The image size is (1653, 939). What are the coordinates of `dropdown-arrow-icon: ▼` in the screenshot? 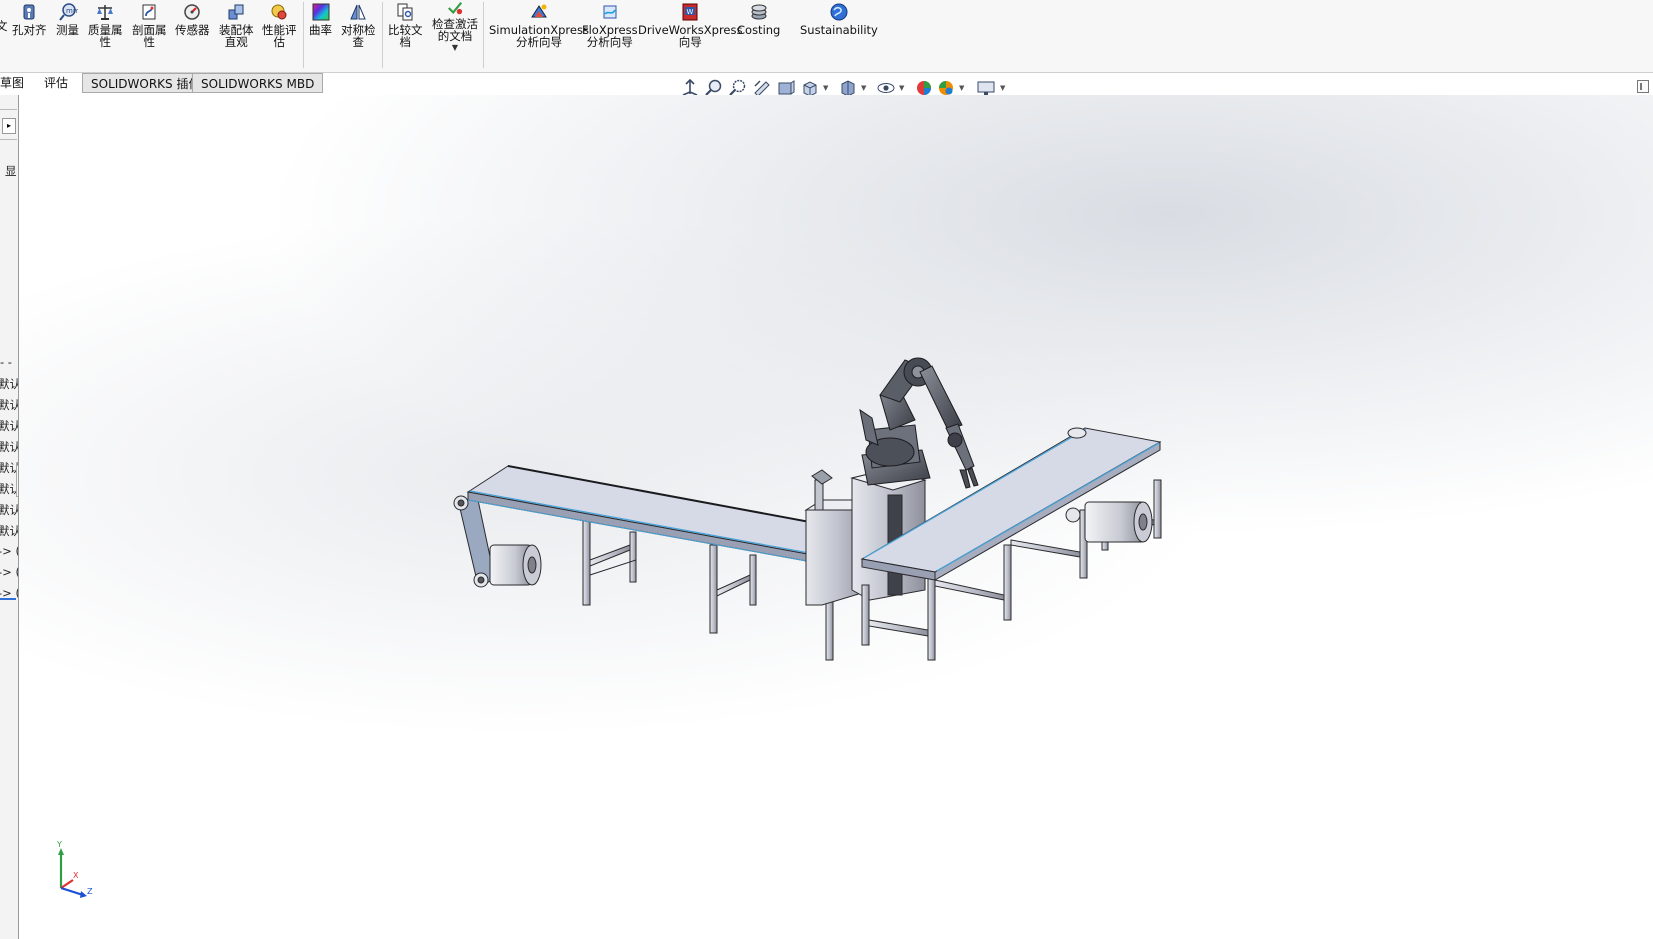 It's located at (455, 48).